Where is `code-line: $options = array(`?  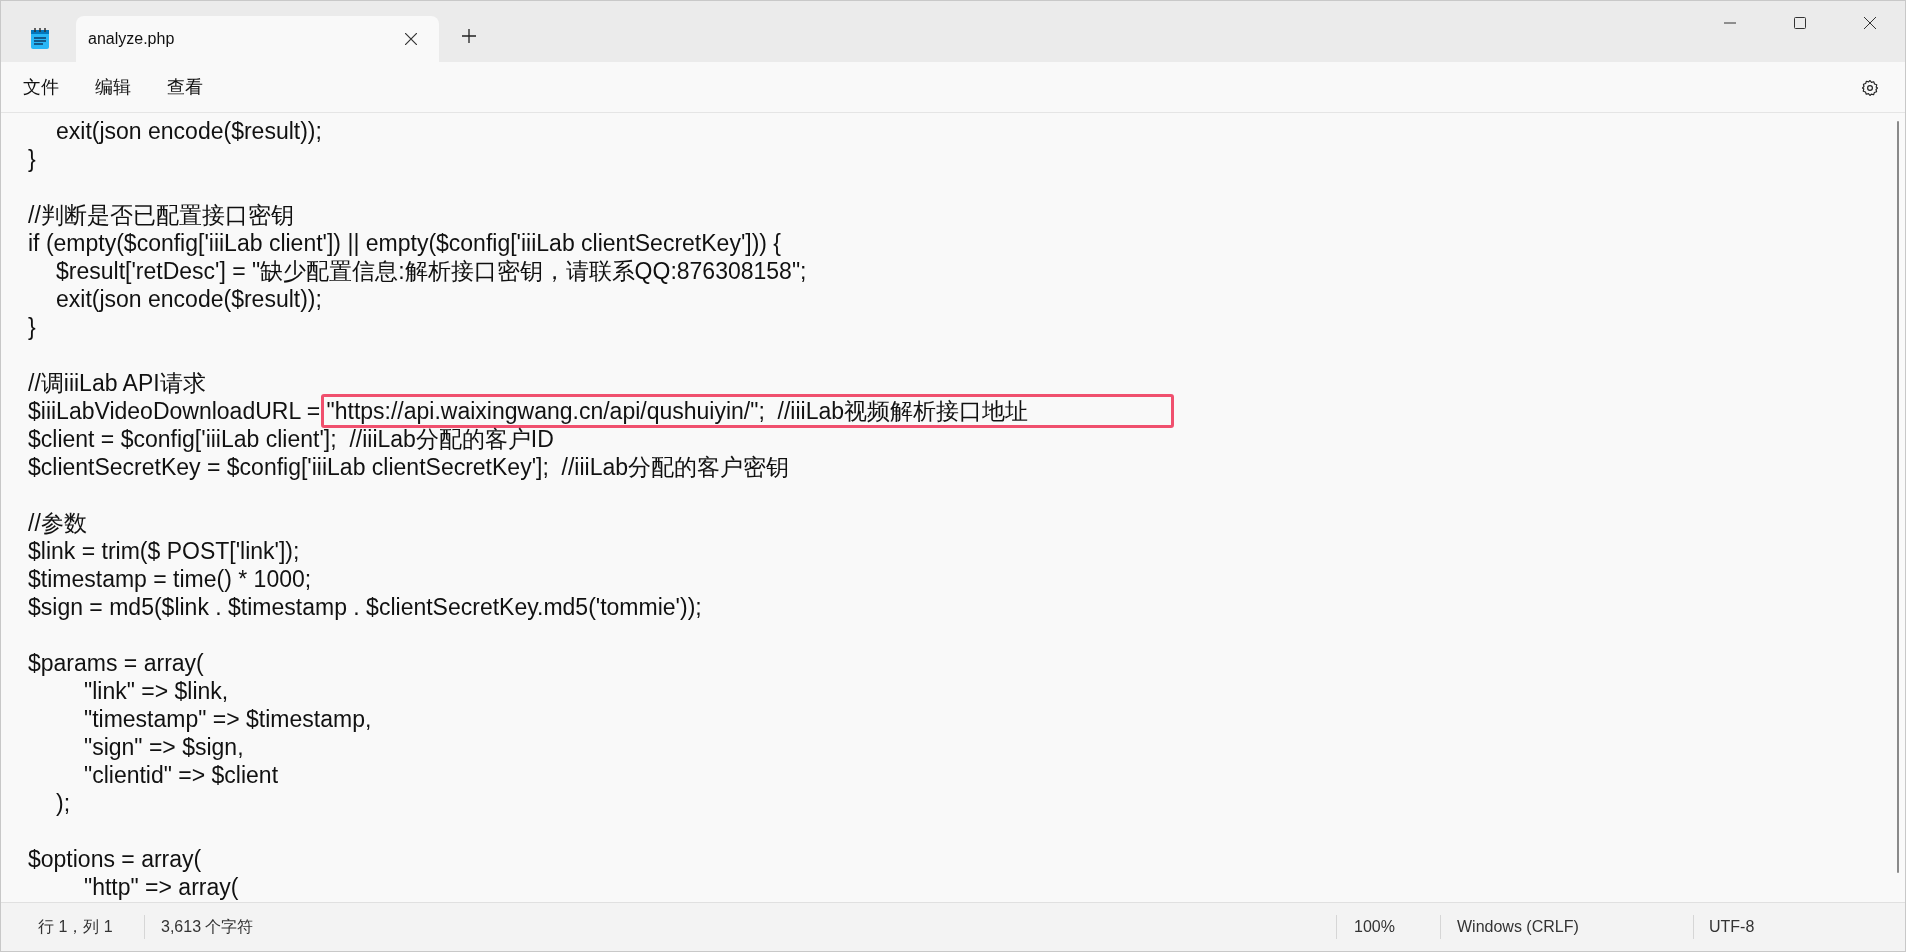
code-line: $options = array( is located at coordinates (115, 859).